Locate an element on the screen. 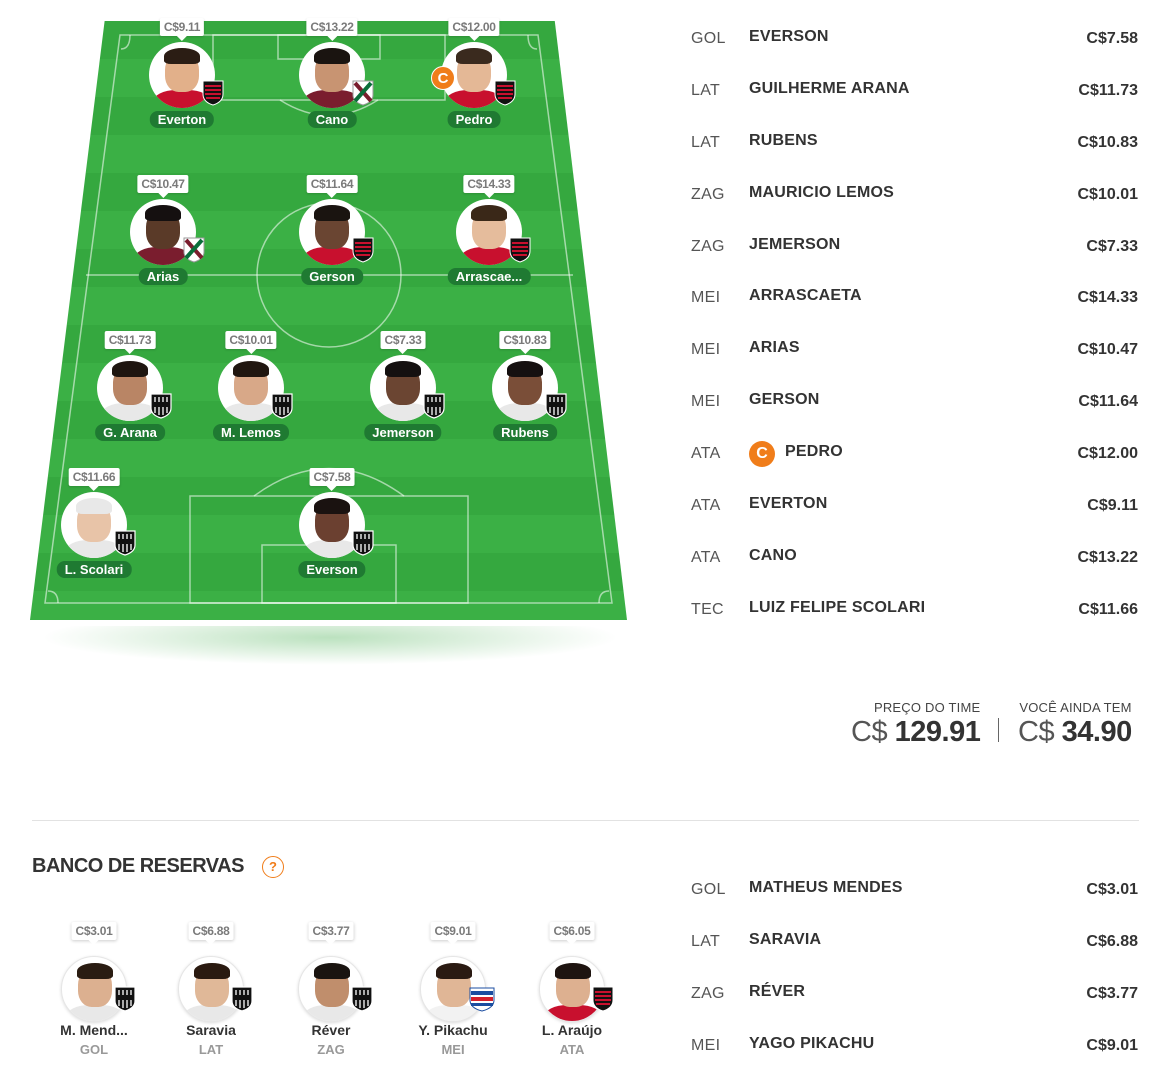 Image resolution: width=1157 pixels, height=1073 pixels. player-name: EVERTON is located at coordinates (788, 504).